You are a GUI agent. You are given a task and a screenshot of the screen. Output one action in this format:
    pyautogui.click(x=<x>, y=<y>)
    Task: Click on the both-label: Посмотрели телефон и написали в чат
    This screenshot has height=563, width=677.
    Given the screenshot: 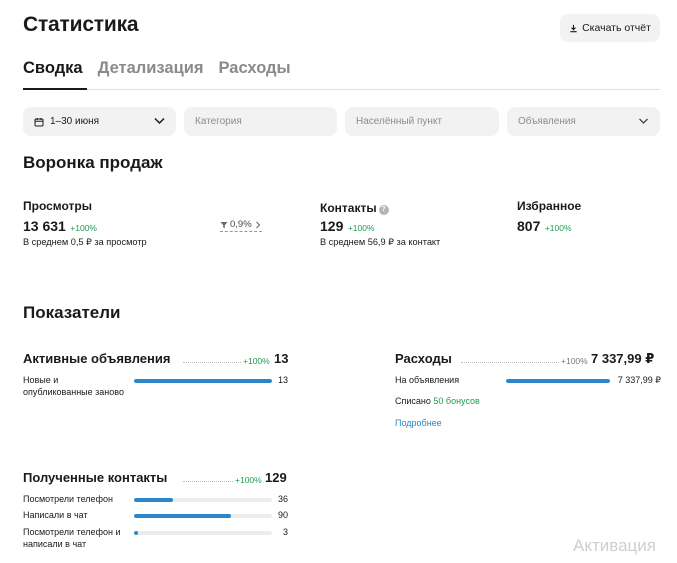 What is the action you would take?
    pyautogui.click(x=72, y=538)
    